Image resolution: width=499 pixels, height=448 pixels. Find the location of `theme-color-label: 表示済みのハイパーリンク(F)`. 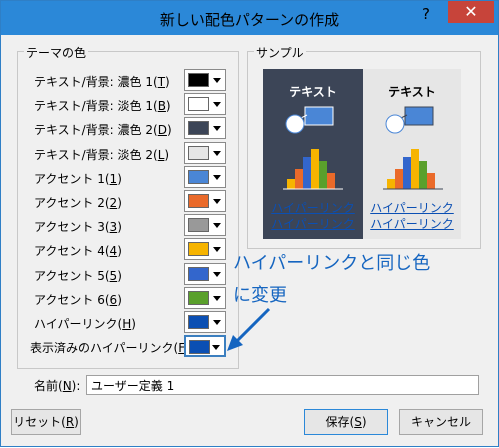

theme-color-label: 表示済みのハイパーリンク(F) is located at coordinates (110, 348).